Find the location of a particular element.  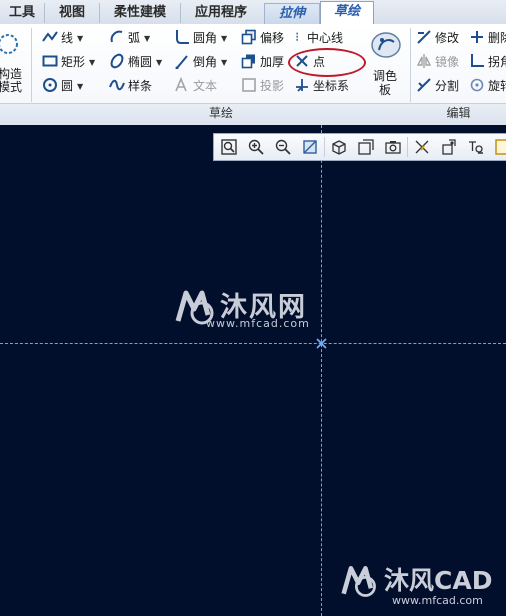

saved-orientations-button is located at coordinates (366, 147).